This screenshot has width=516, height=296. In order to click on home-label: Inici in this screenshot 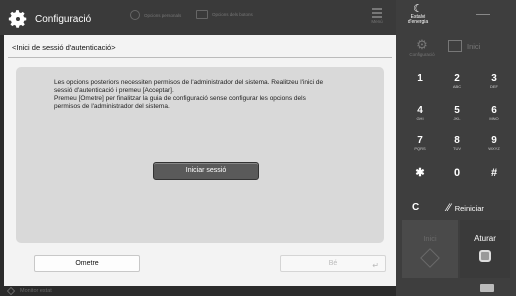, I will do `click(474, 46)`.